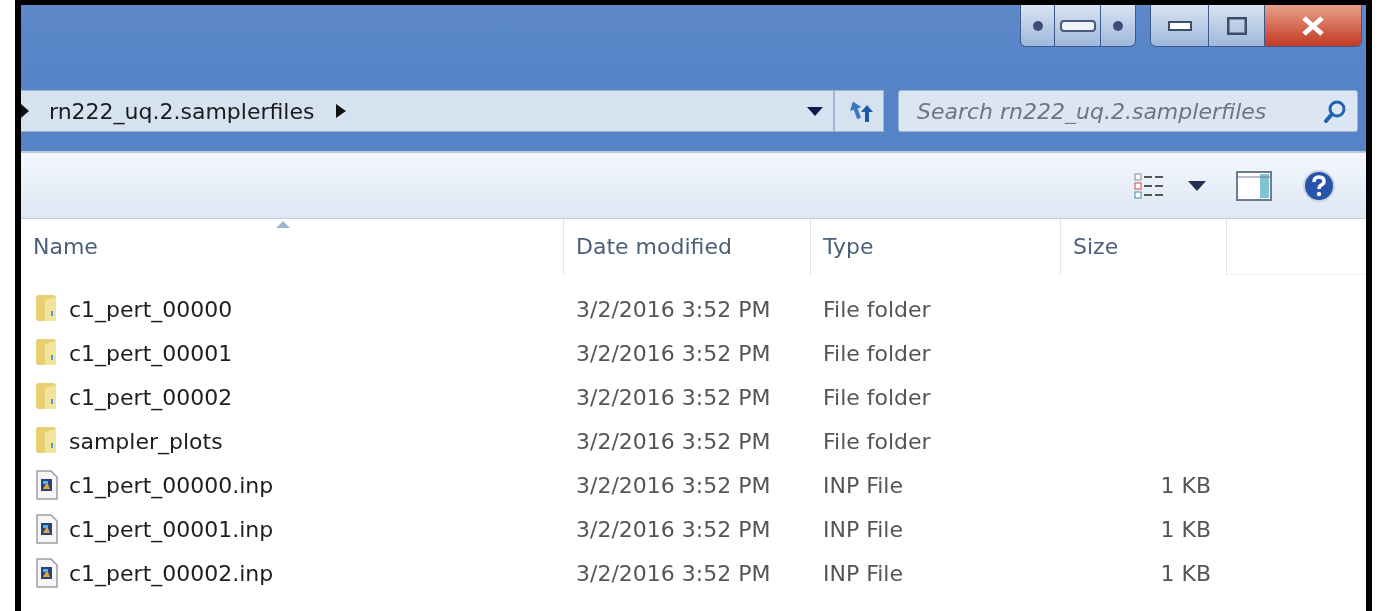 This screenshot has width=1384, height=611. I want to click on refresh-button, so click(859, 111).